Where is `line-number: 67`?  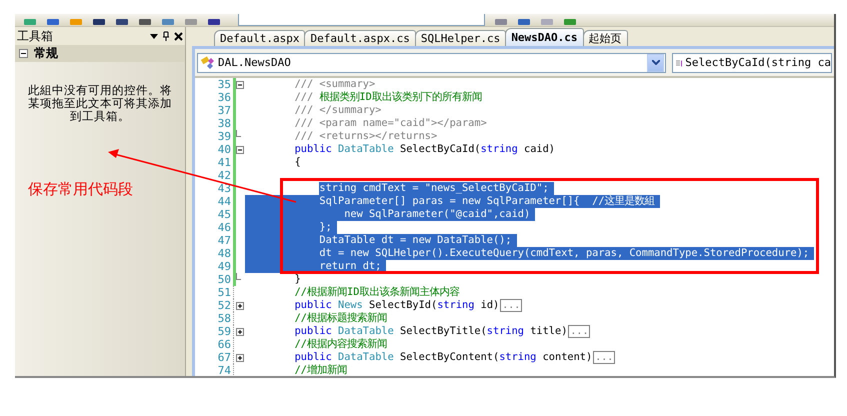
line-number: 67 is located at coordinates (223, 357).